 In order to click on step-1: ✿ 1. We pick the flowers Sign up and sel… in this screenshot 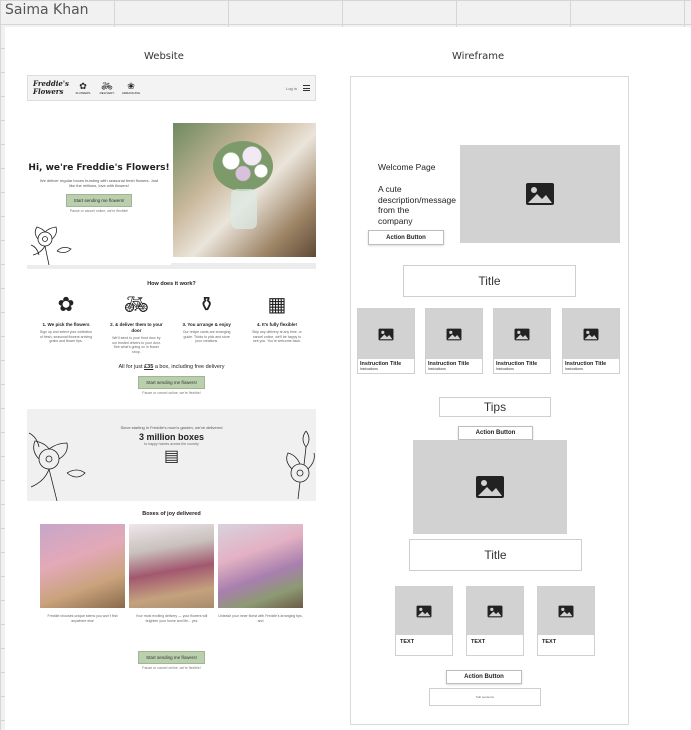, I will do `click(66, 323)`.